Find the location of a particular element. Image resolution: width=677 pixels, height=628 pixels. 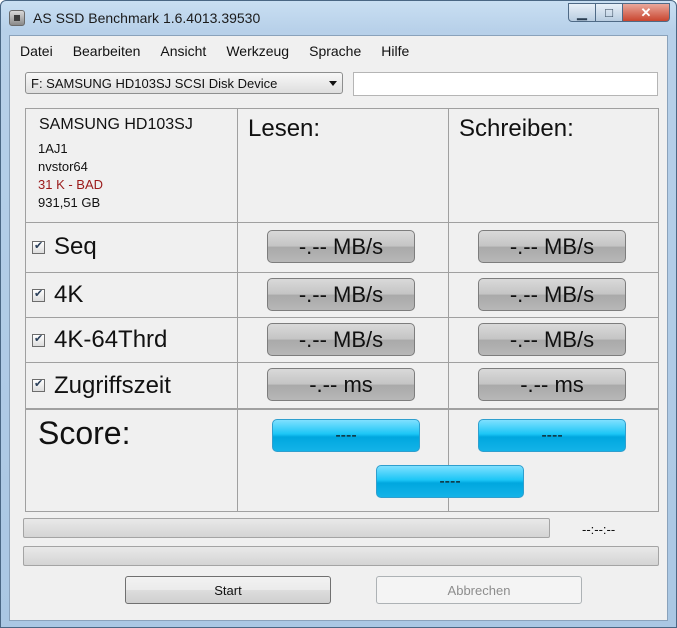

test-label: Zugriffszeit is located at coordinates (112, 385).